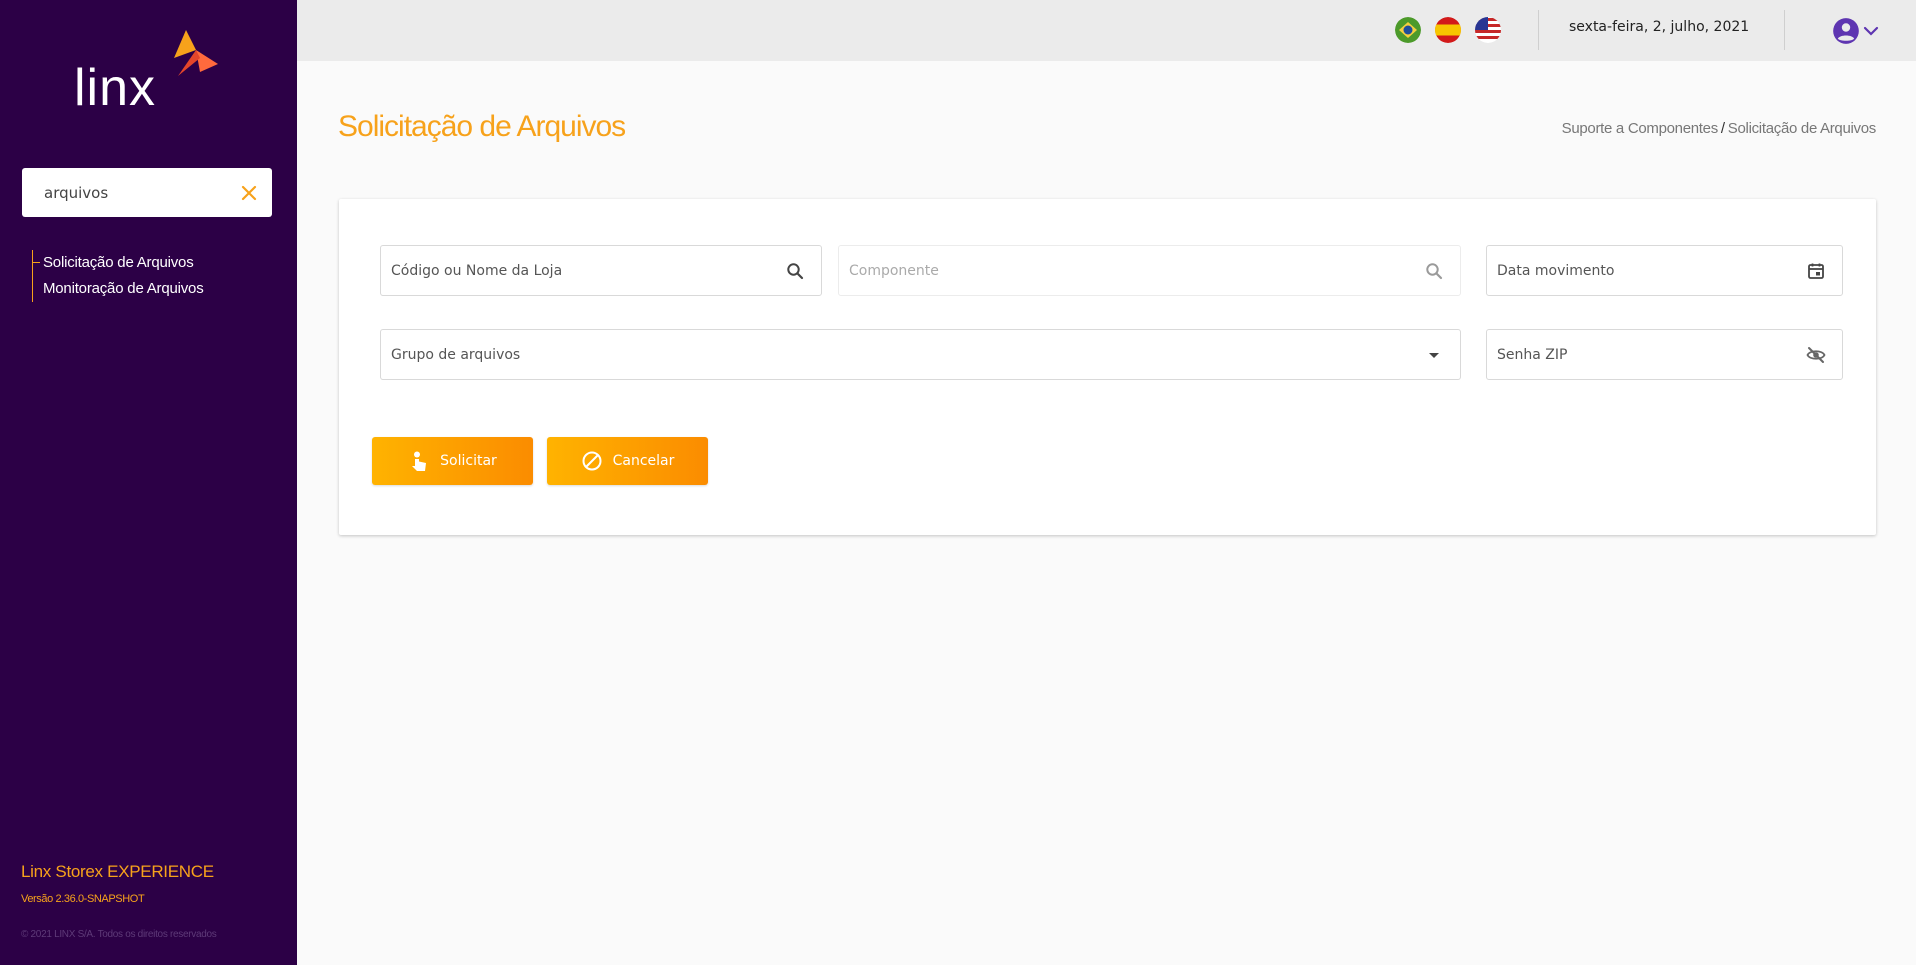 The image size is (1916, 965). I want to click on chevron-down-icon, so click(1871, 31).